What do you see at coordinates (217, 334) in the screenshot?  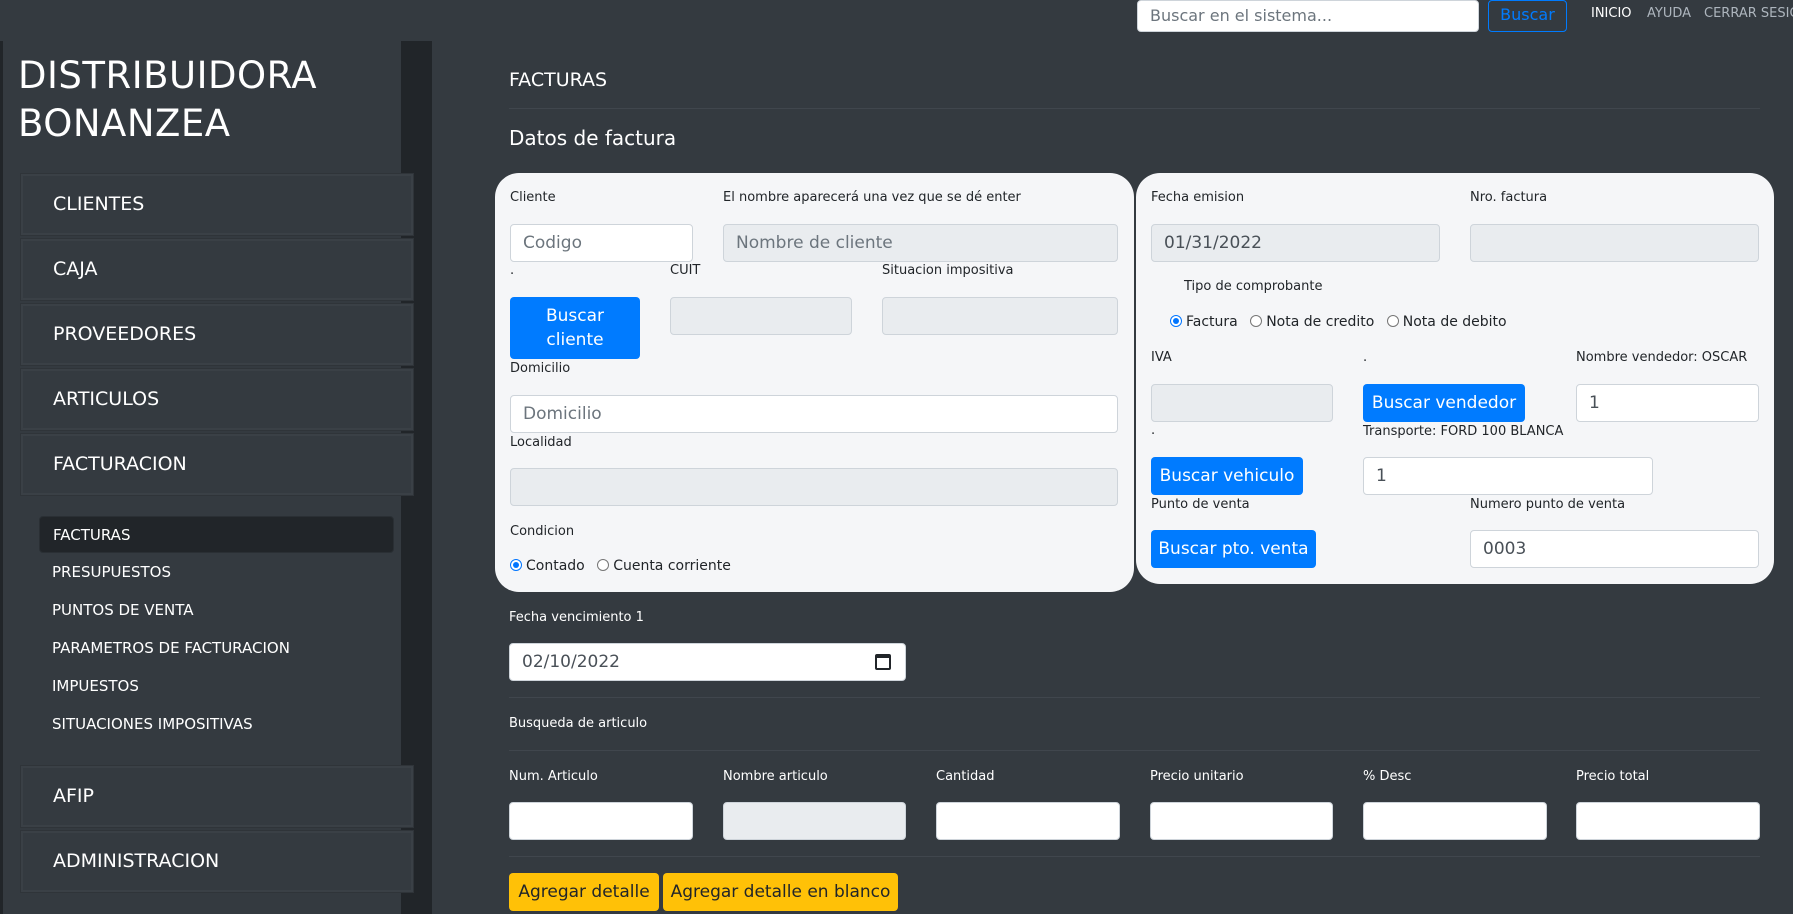 I see `sidebar-item-proveedores: PROVEEDORES` at bounding box center [217, 334].